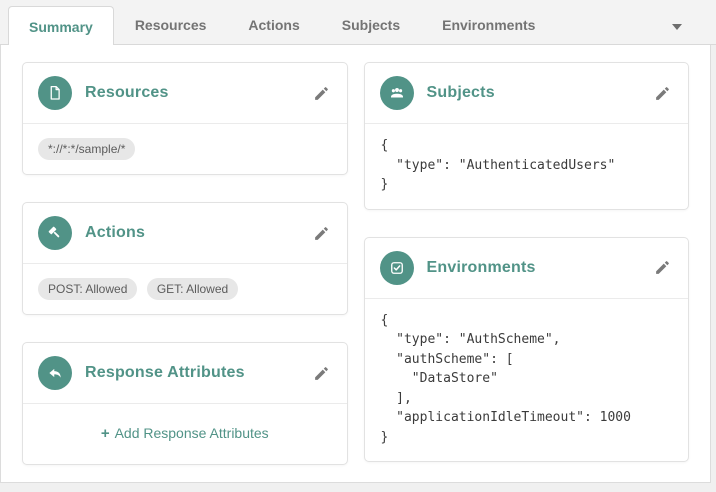  What do you see at coordinates (115, 232) in the screenshot?
I see `actions-card-title: Actions` at bounding box center [115, 232].